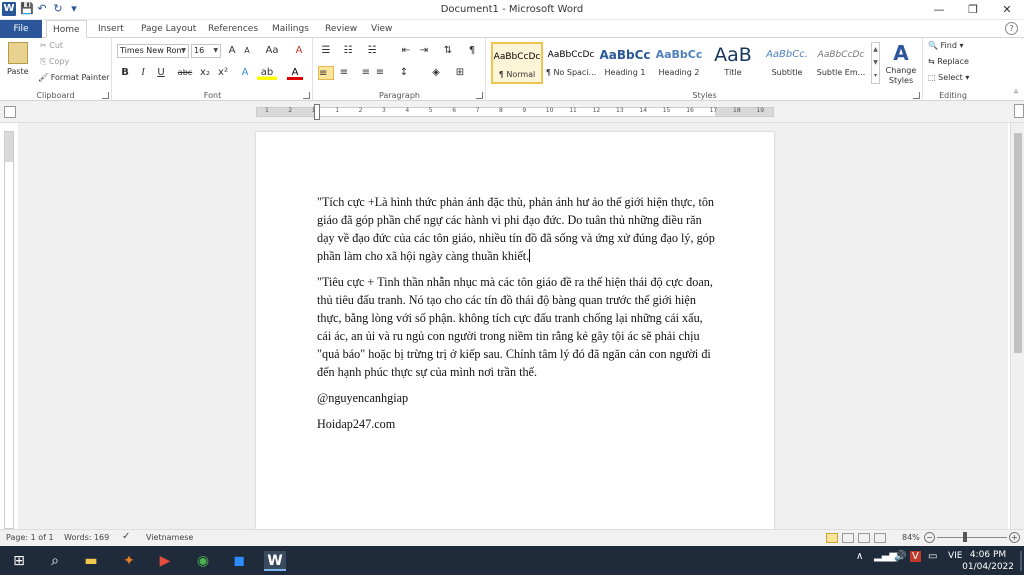  I want to click on tab-file: File, so click(21, 29).